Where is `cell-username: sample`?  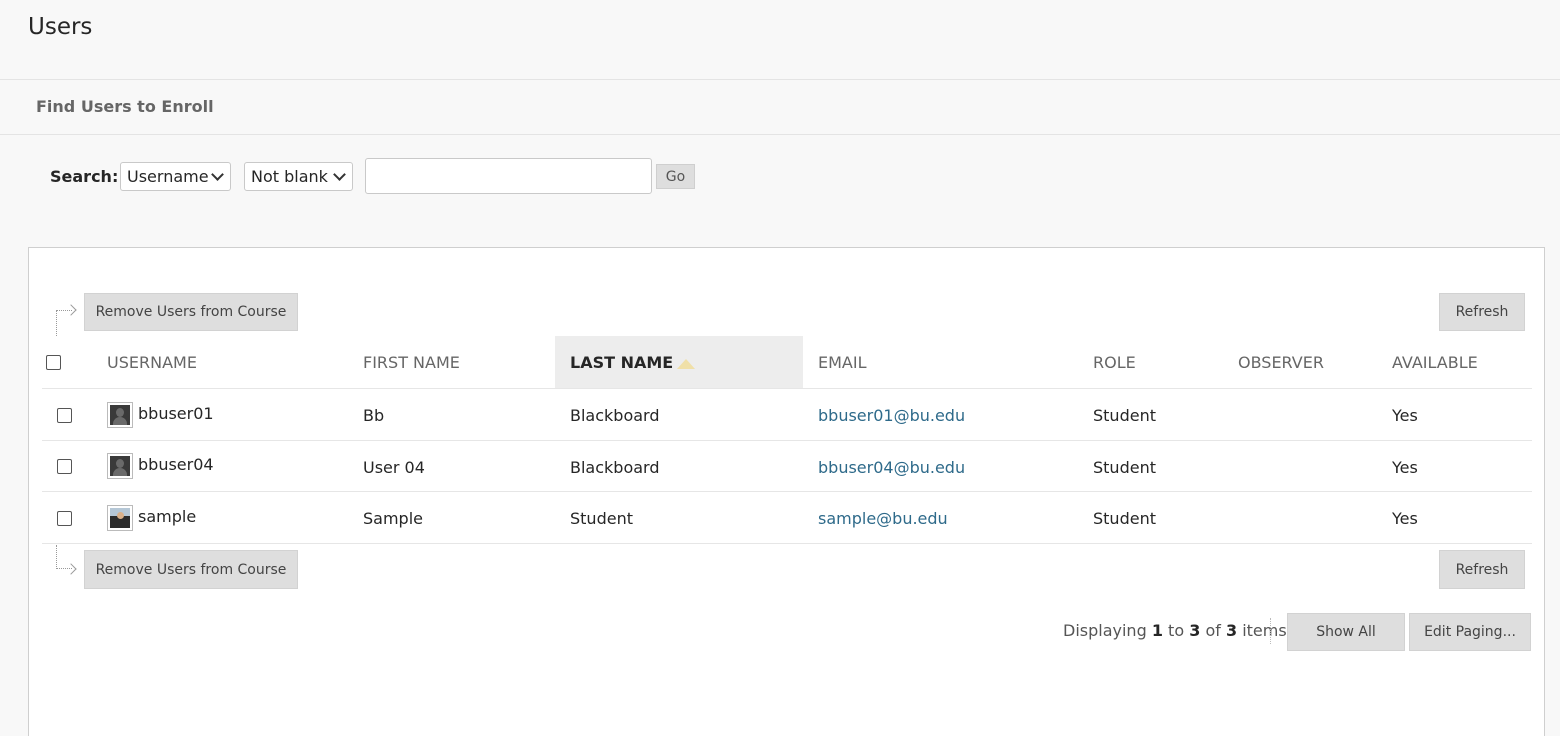 cell-username: sample is located at coordinates (167, 516).